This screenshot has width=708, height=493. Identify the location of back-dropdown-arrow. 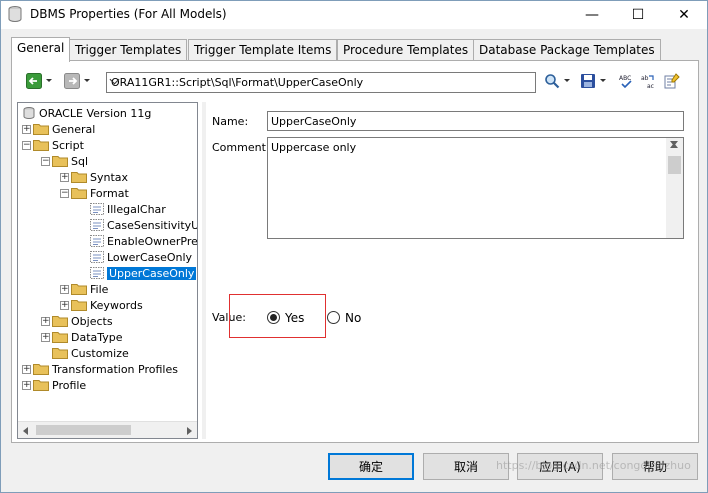
(49, 80).